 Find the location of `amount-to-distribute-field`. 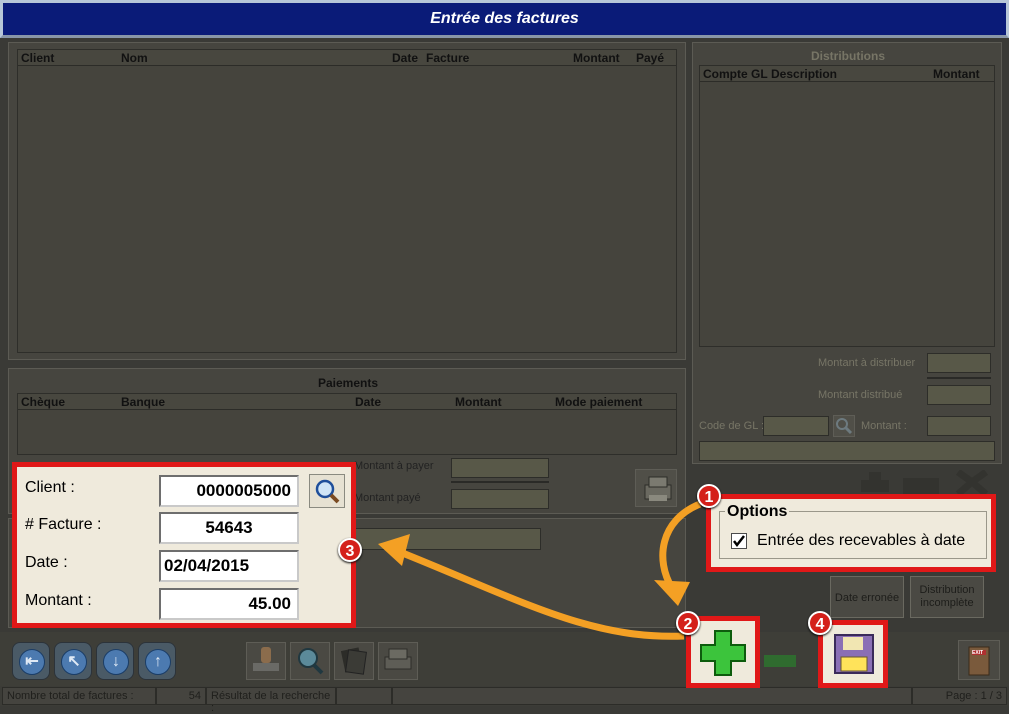

amount-to-distribute-field is located at coordinates (959, 363).